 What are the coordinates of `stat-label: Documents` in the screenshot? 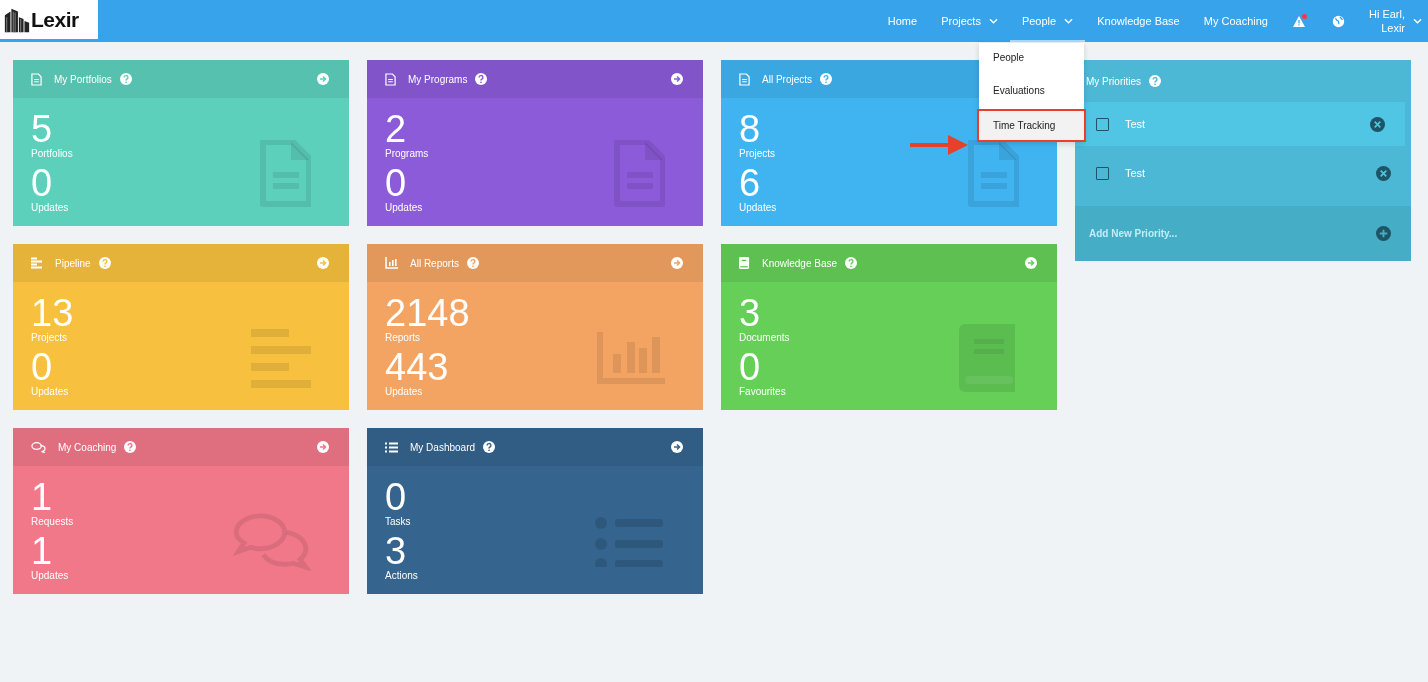 It's located at (764, 338).